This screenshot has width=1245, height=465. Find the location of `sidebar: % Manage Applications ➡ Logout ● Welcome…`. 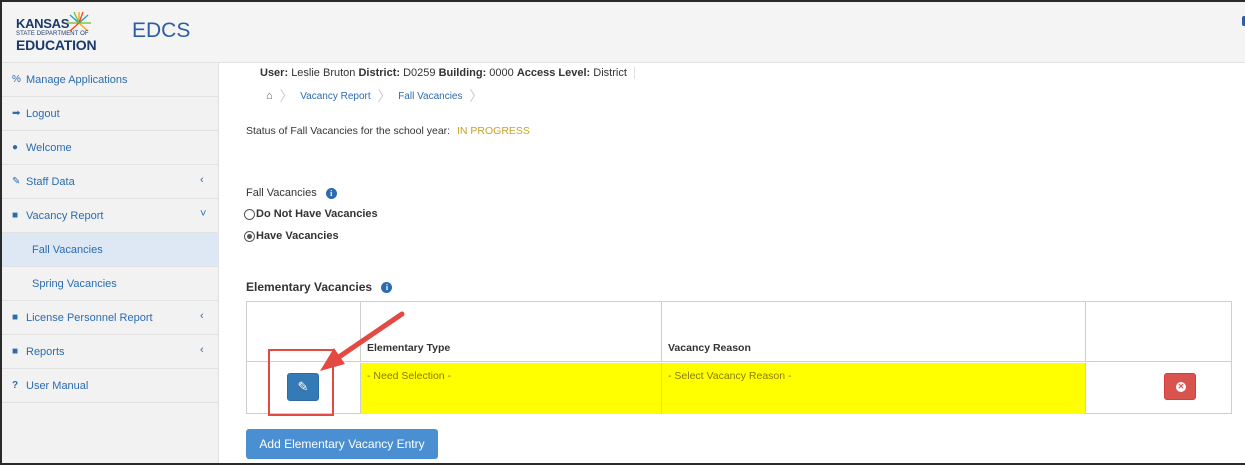

sidebar: % Manage Applications ➡ Logout ● Welcome… is located at coordinates (110, 263).